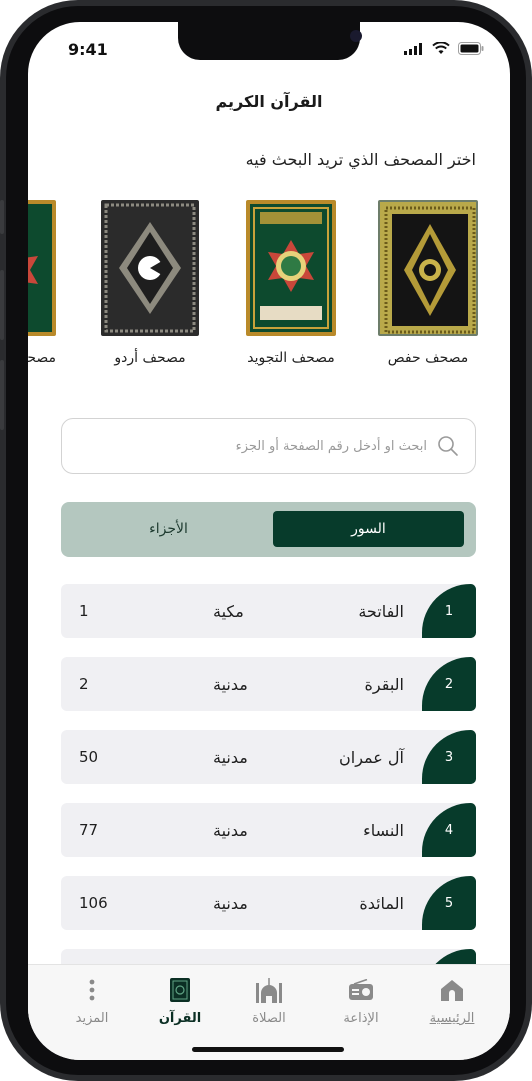 The width and height of the screenshot is (532, 1081). I want to click on tab-prayer-label: الصلاة, so click(269, 1018).